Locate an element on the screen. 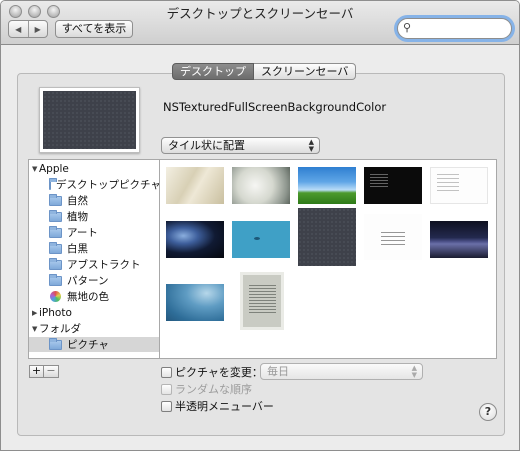 The width and height of the screenshot is (520, 451). change-picture-option: ピクチャを変更： is located at coordinates (212, 372).